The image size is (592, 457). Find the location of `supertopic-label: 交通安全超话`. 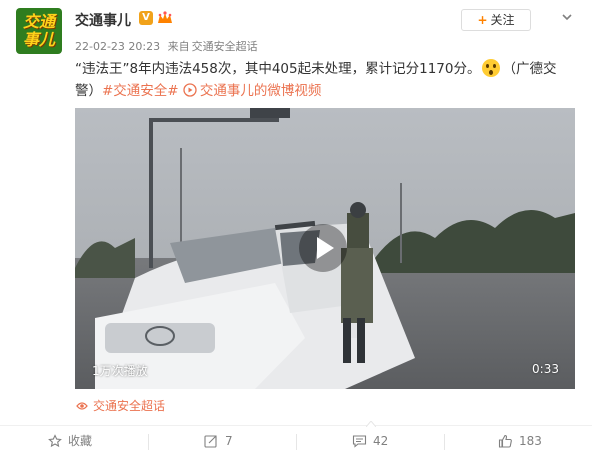

supertopic-label: 交通安全超话 is located at coordinates (129, 406).